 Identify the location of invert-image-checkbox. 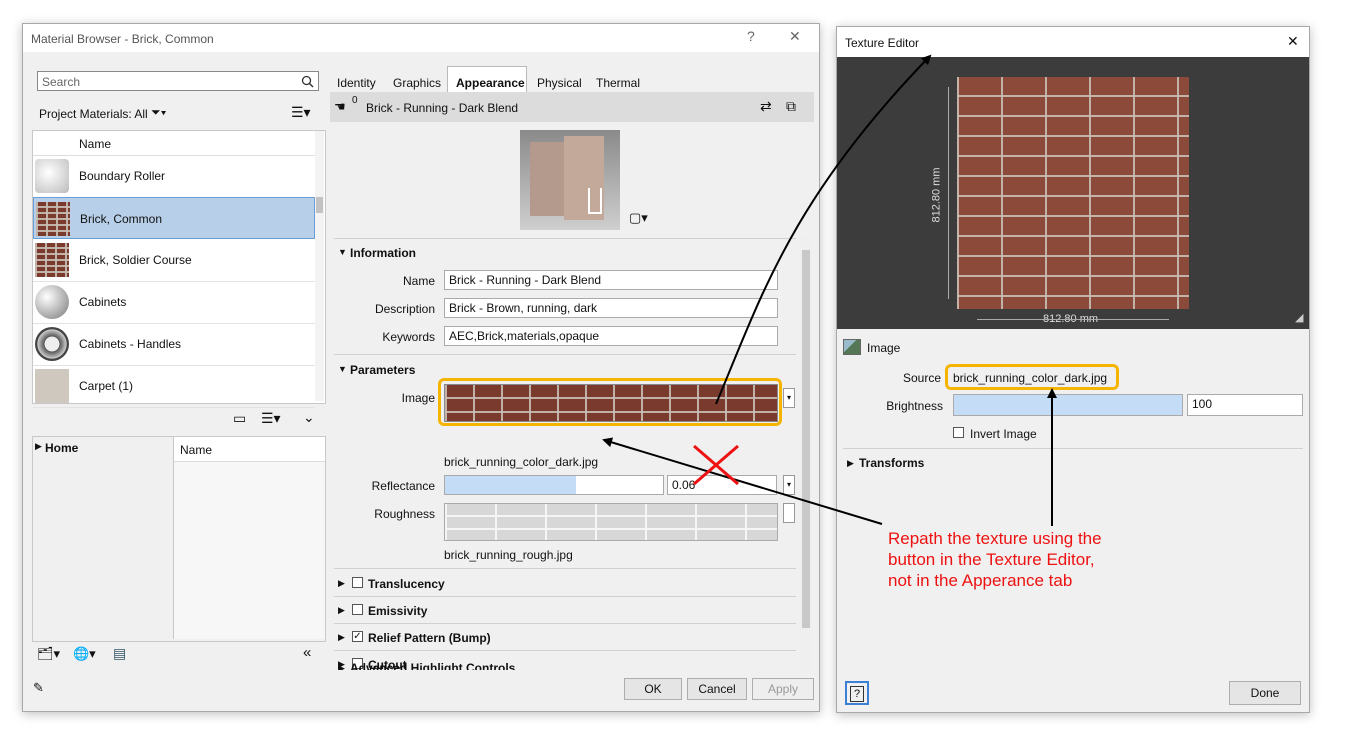
(958, 432).